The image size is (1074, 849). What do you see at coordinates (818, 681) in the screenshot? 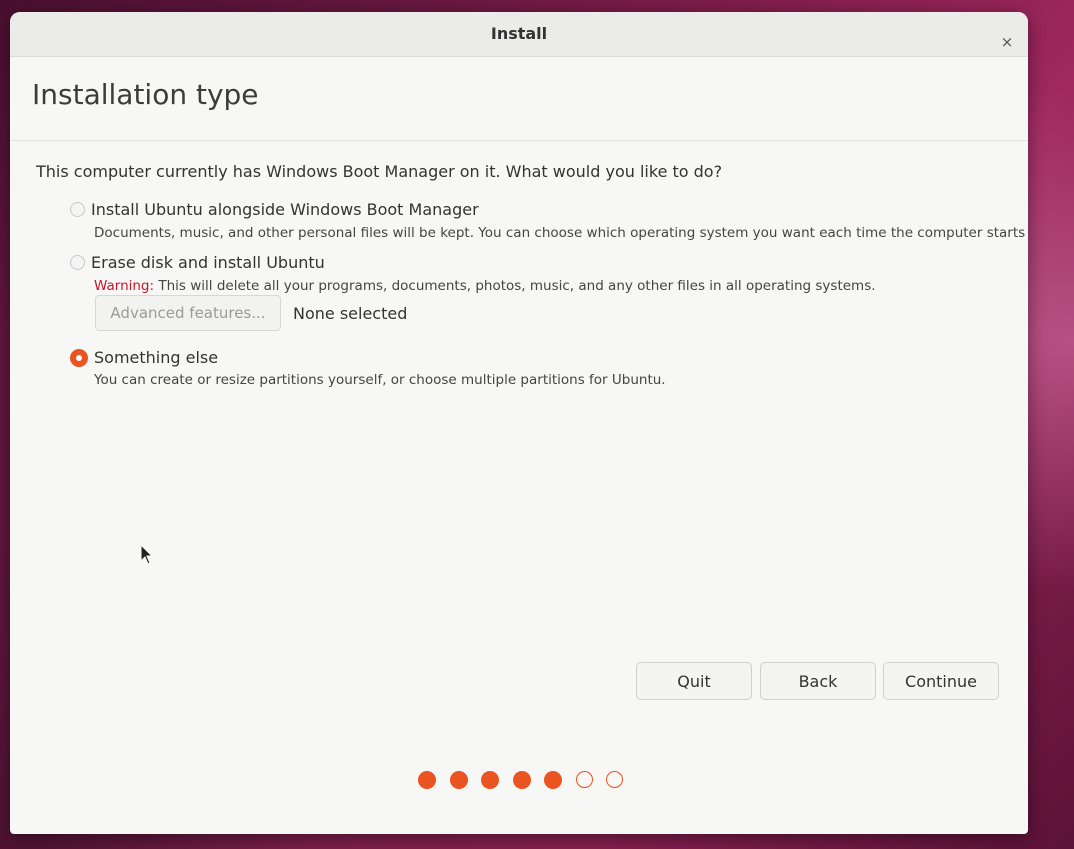
I see `back-button: Back` at bounding box center [818, 681].